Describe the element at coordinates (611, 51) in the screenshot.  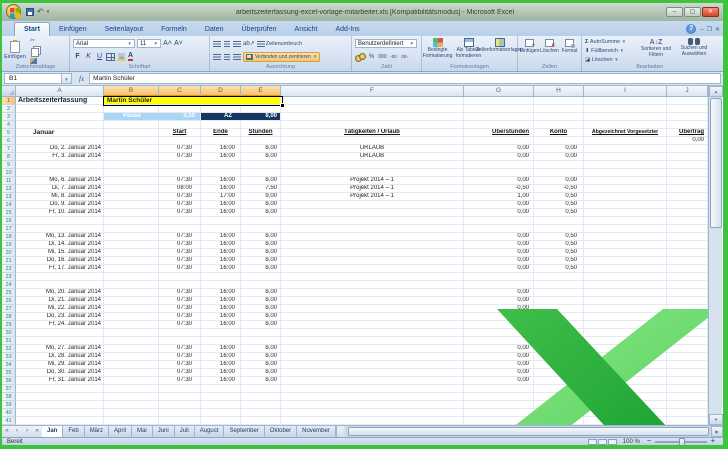
I see `fill-button: ⬇ Füllbereich ▼` at that location.